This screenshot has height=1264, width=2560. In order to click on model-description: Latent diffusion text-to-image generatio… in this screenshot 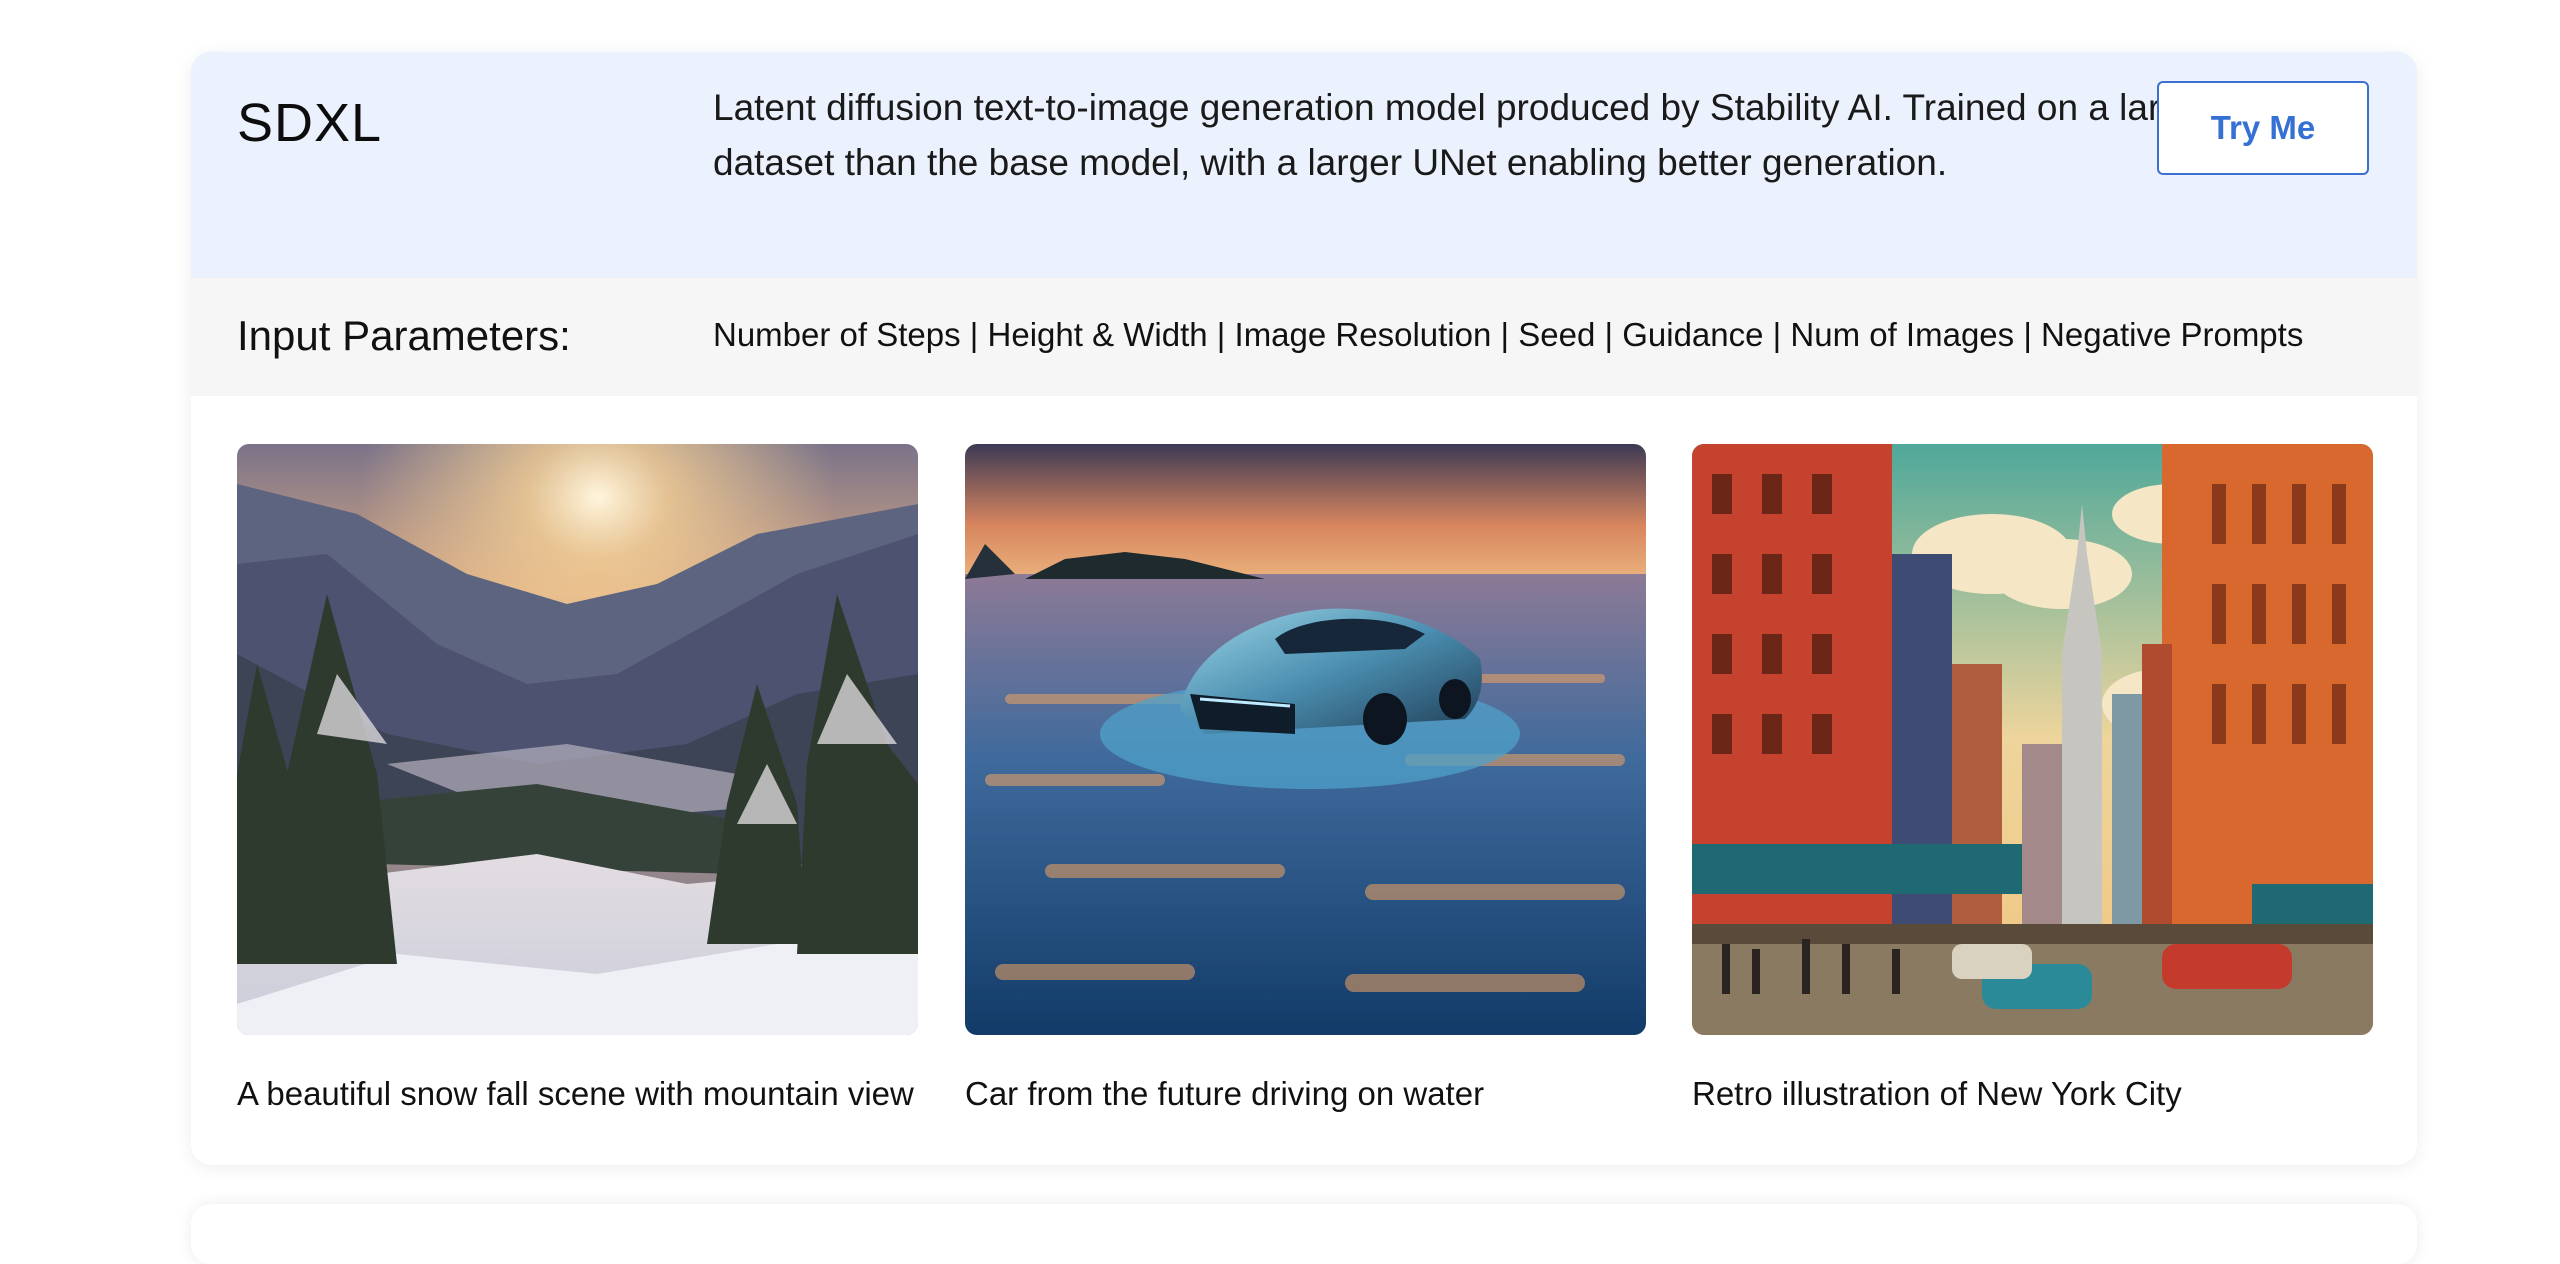, I will do `click(1463, 135)`.